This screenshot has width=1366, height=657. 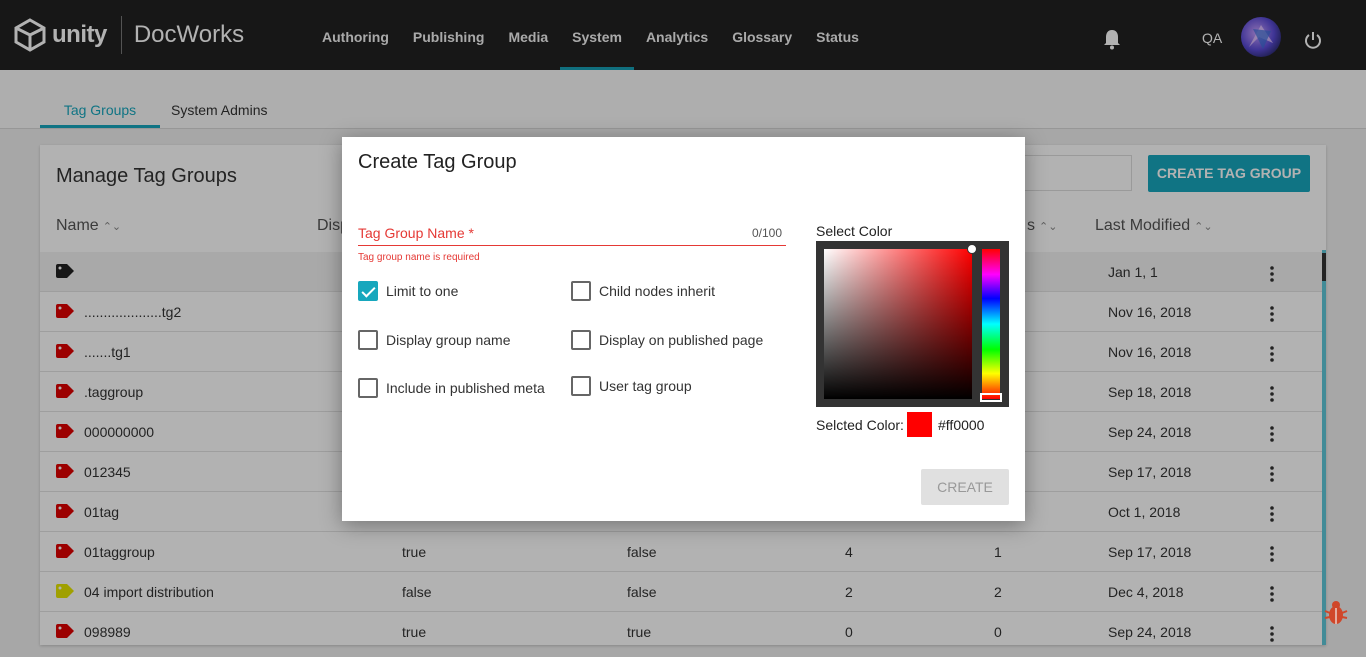 I want to click on validation-error: Tag group name is required, so click(x=419, y=257).